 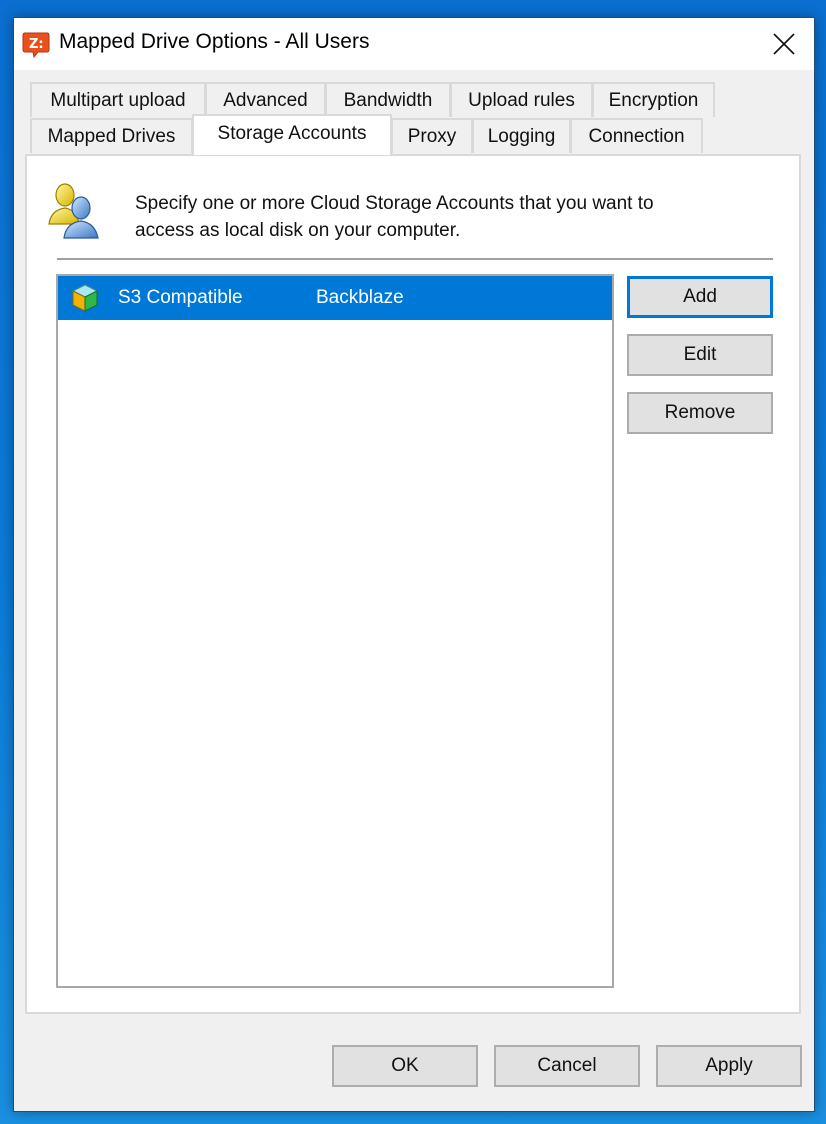 What do you see at coordinates (111, 135) in the screenshot?
I see `tab-mapped-drives: Mapped Drives` at bounding box center [111, 135].